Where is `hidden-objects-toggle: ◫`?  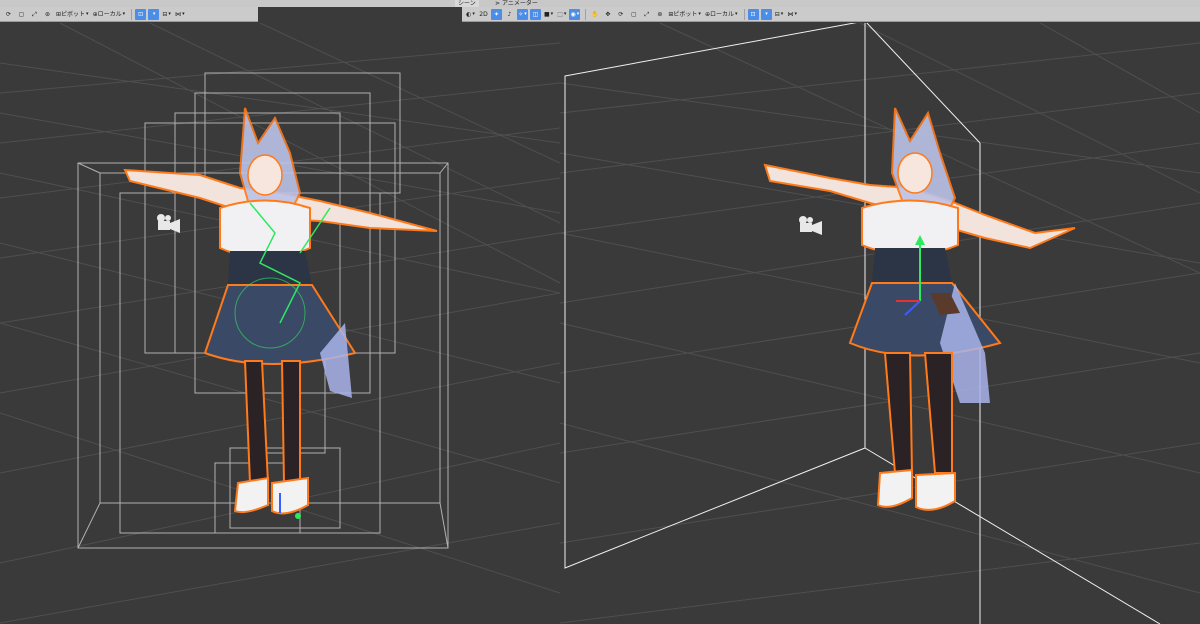
hidden-objects-toggle: ◫ is located at coordinates (535, 14).